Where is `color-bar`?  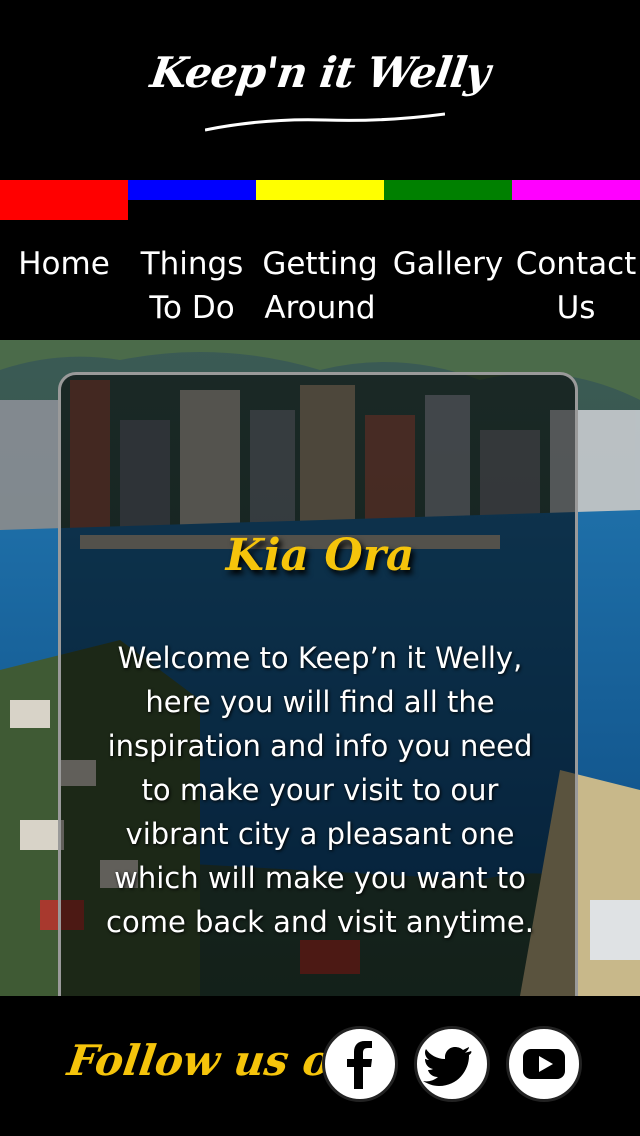 color-bar is located at coordinates (320, 200).